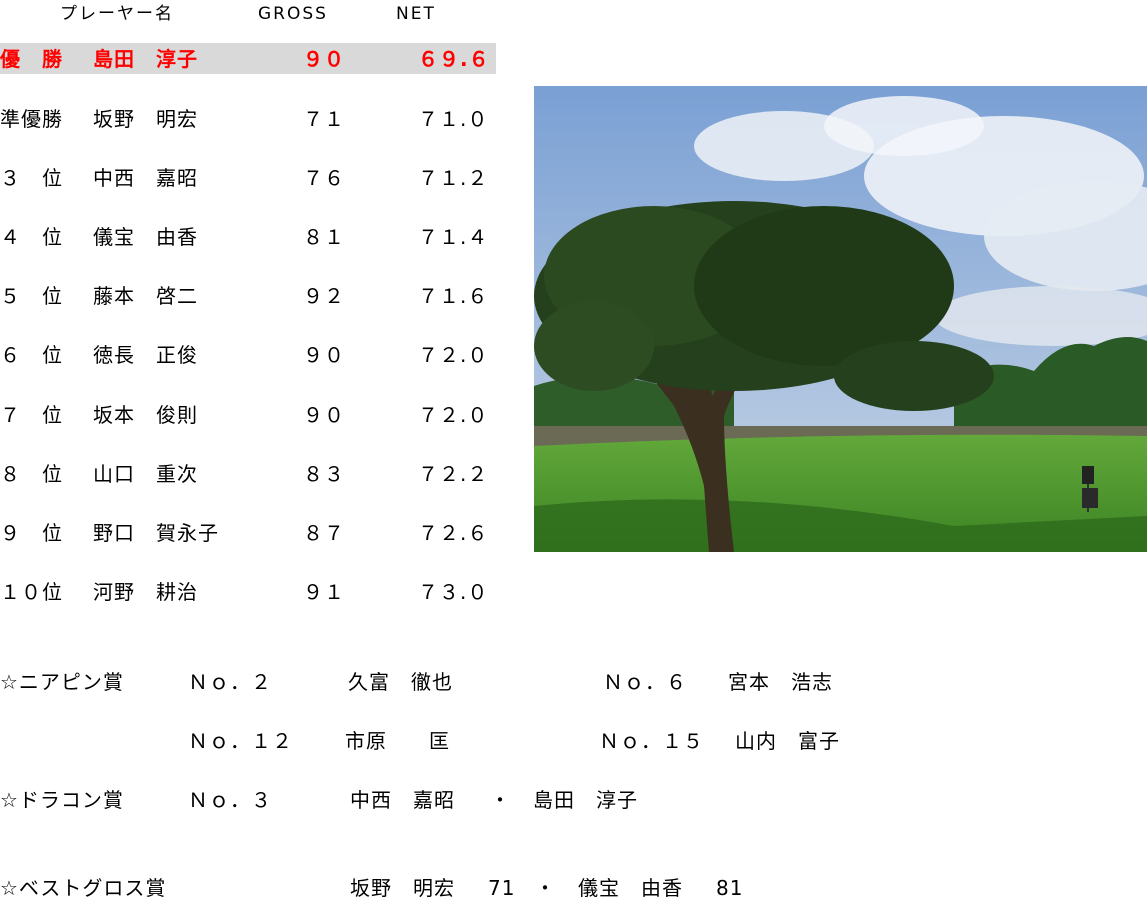 This screenshot has height=917, width=1148. What do you see at coordinates (145, 59) in the screenshot?
I see `player-name: 島田 淳子` at bounding box center [145, 59].